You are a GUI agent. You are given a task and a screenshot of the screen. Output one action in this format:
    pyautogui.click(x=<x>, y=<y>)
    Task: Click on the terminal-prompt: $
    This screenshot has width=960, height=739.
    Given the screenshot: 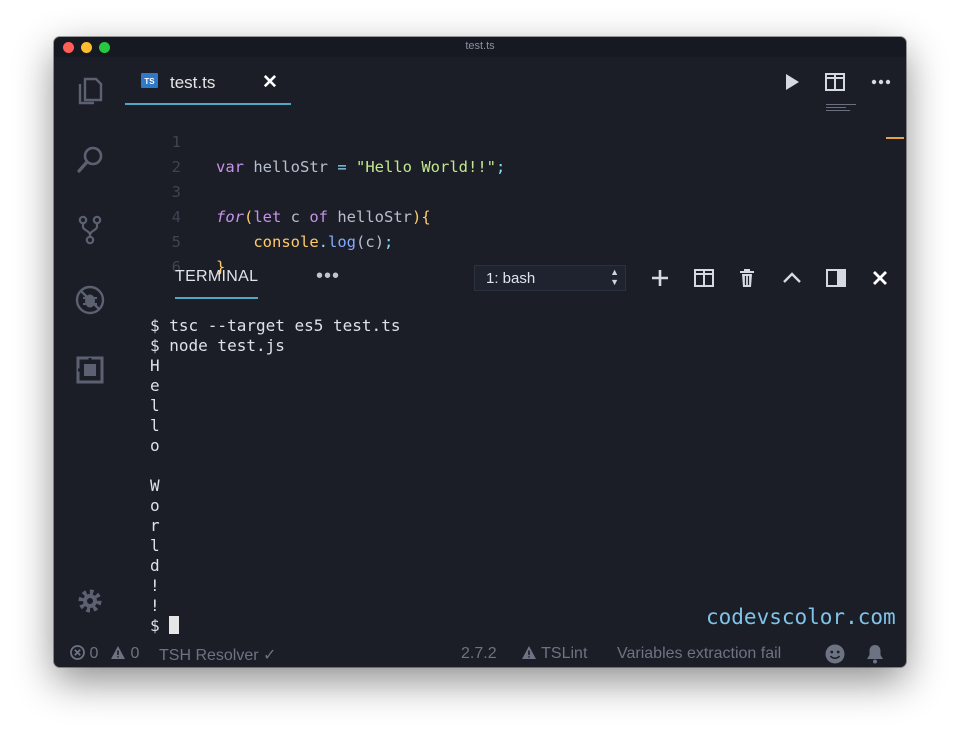 What is the action you would take?
    pyautogui.click(x=160, y=625)
    